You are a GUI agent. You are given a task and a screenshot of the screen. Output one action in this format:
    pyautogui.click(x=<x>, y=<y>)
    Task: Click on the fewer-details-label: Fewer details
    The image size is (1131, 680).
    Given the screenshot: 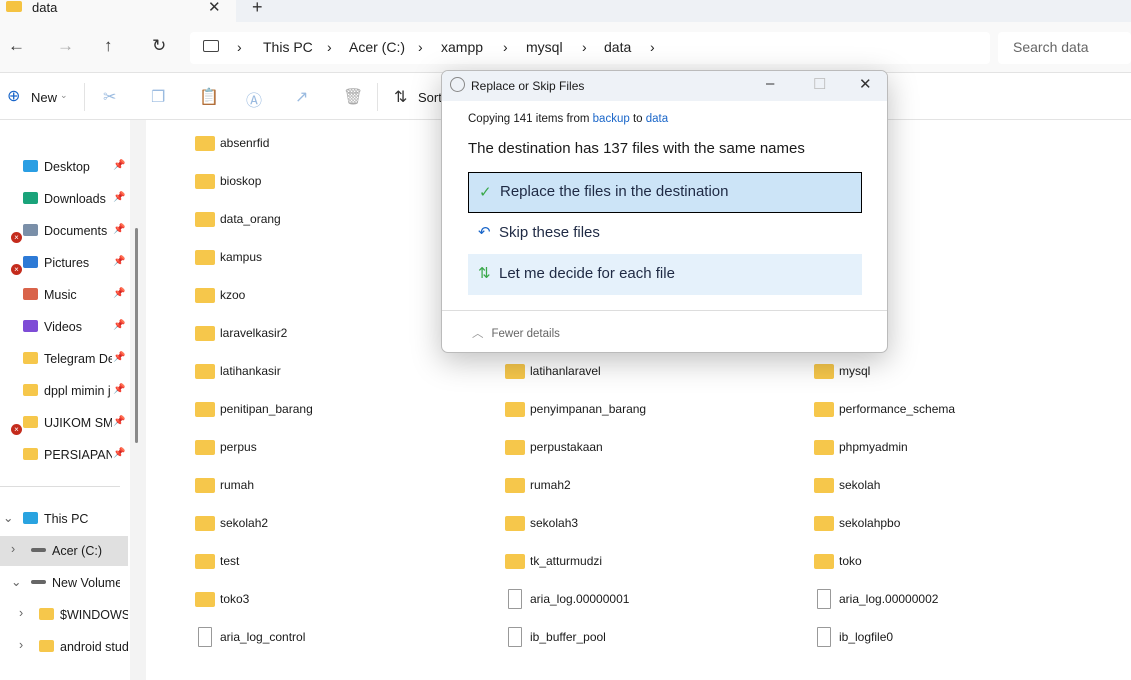 What is the action you would take?
    pyautogui.click(x=525, y=334)
    